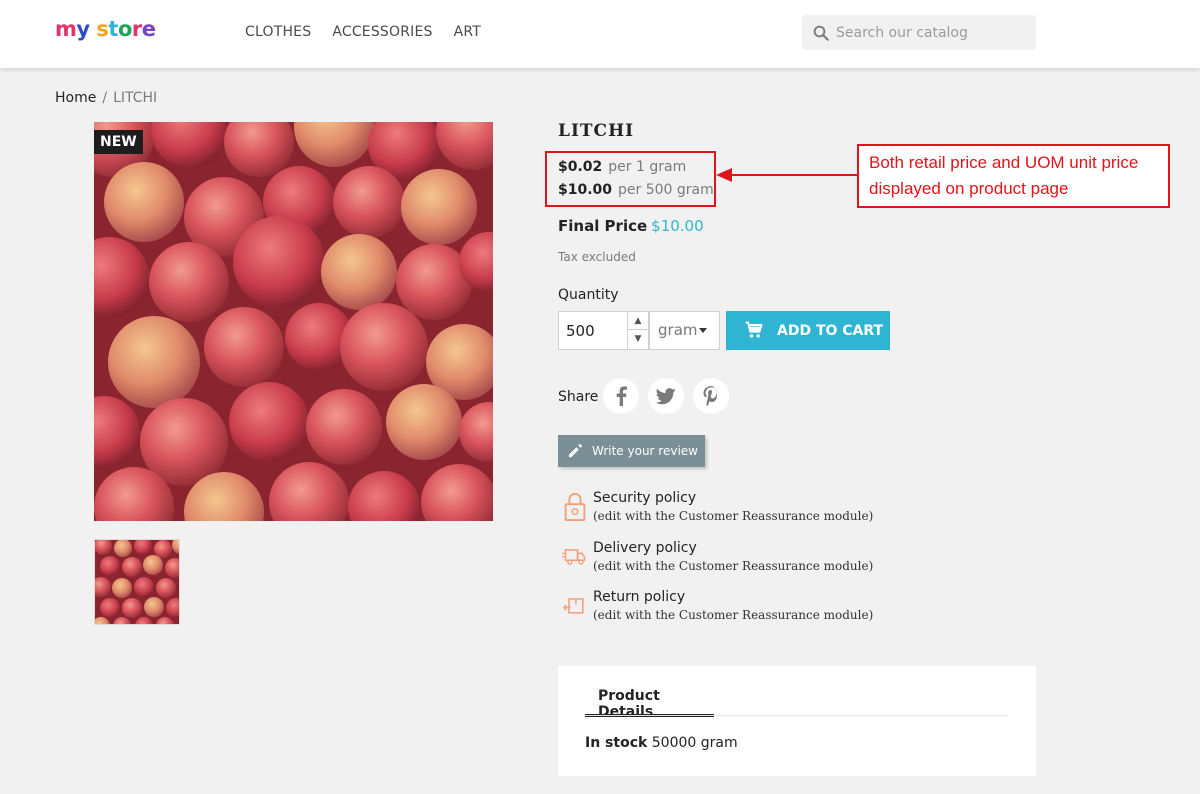 Image resolution: width=1200 pixels, height=794 pixels. What do you see at coordinates (649, 704) in the screenshot?
I see `tab-product-details: Product Details` at bounding box center [649, 704].